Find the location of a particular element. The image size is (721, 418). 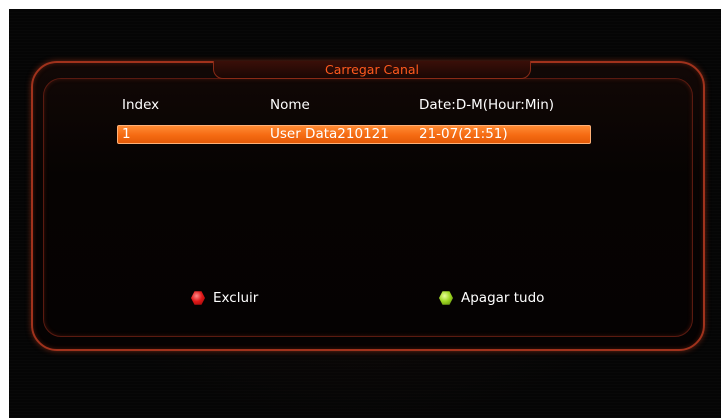

red-button-icon is located at coordinates (198, 298).